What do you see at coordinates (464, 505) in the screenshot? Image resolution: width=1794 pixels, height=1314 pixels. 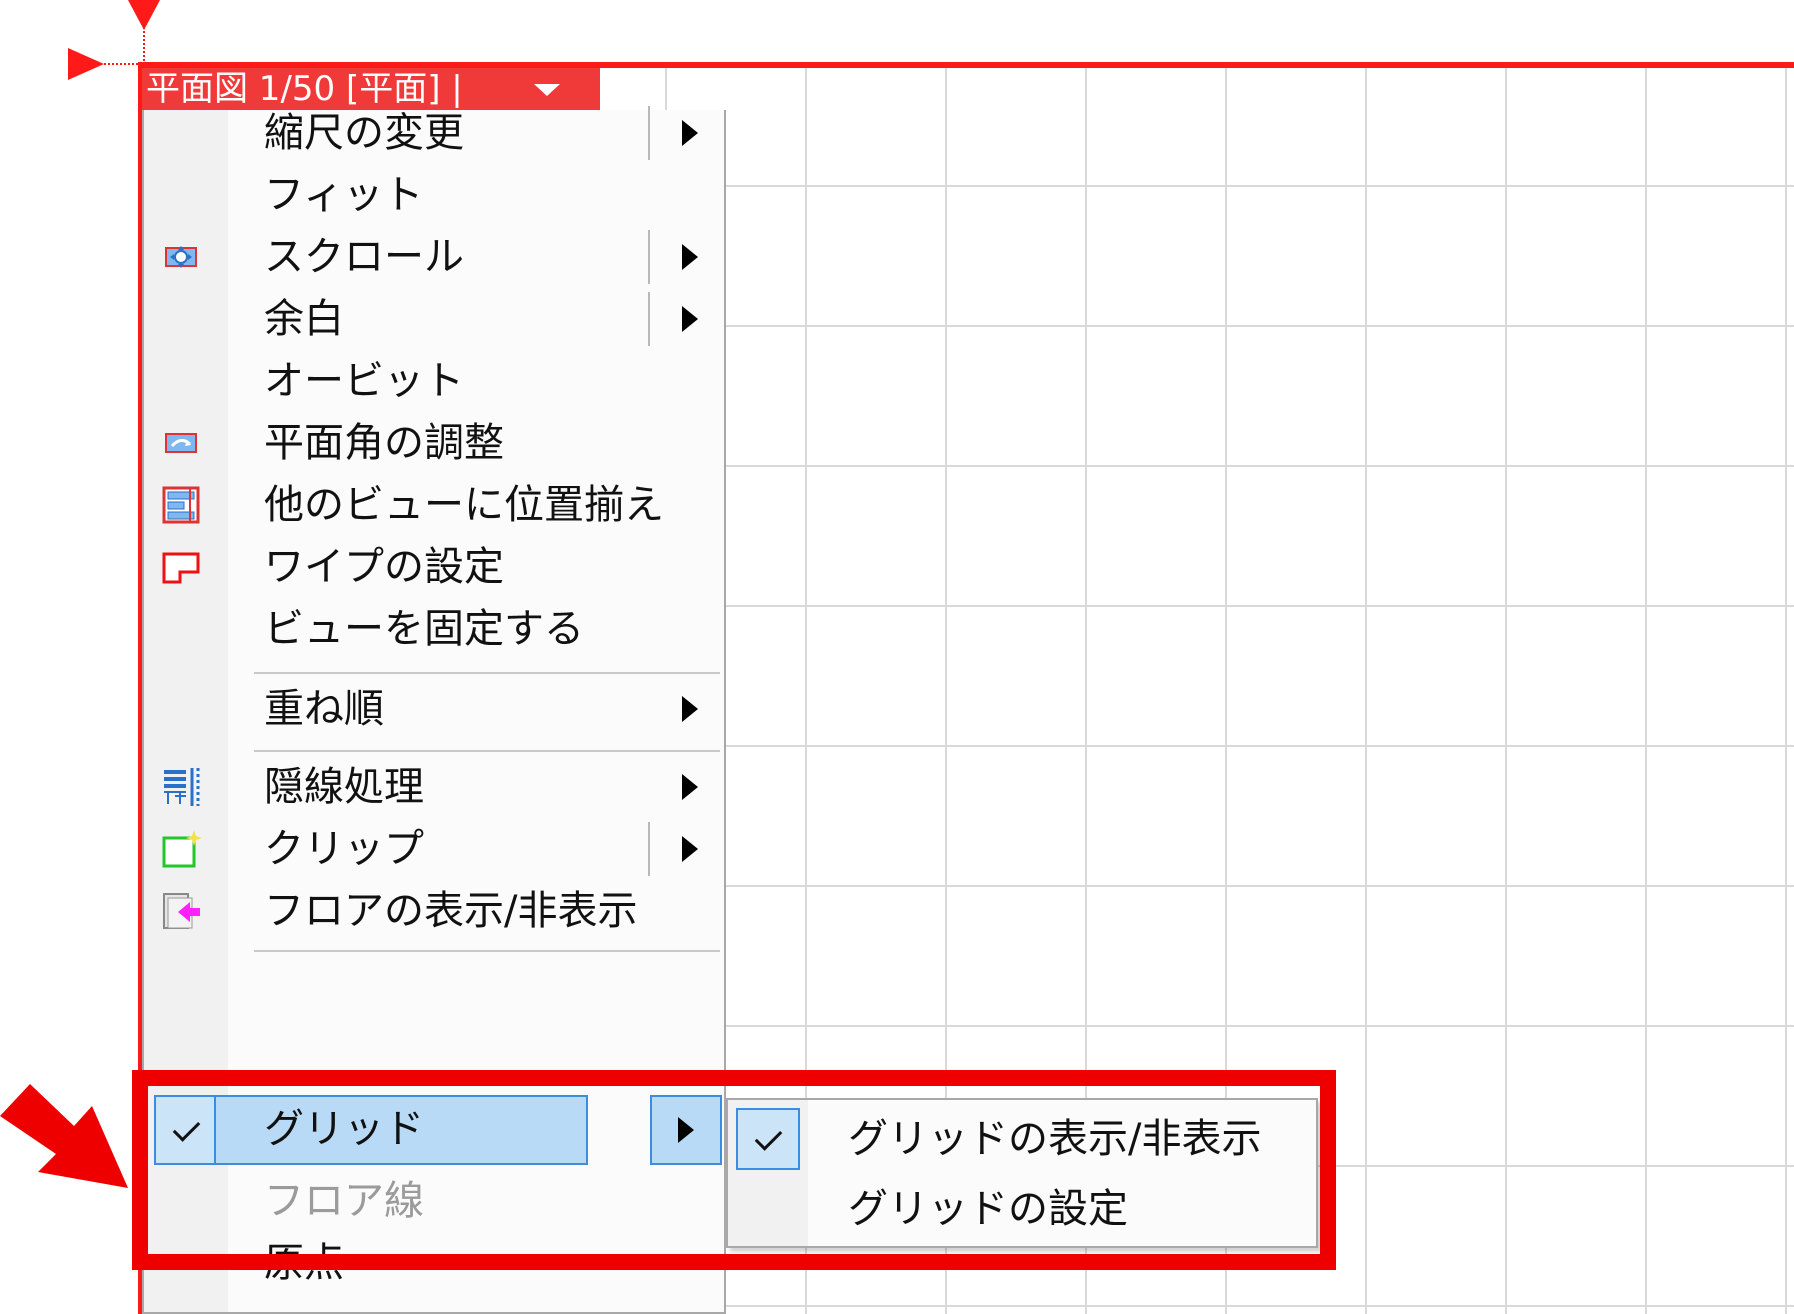 I see `menu-item-label: 他のビューに位置揃え` at bounding box center [464, 505].